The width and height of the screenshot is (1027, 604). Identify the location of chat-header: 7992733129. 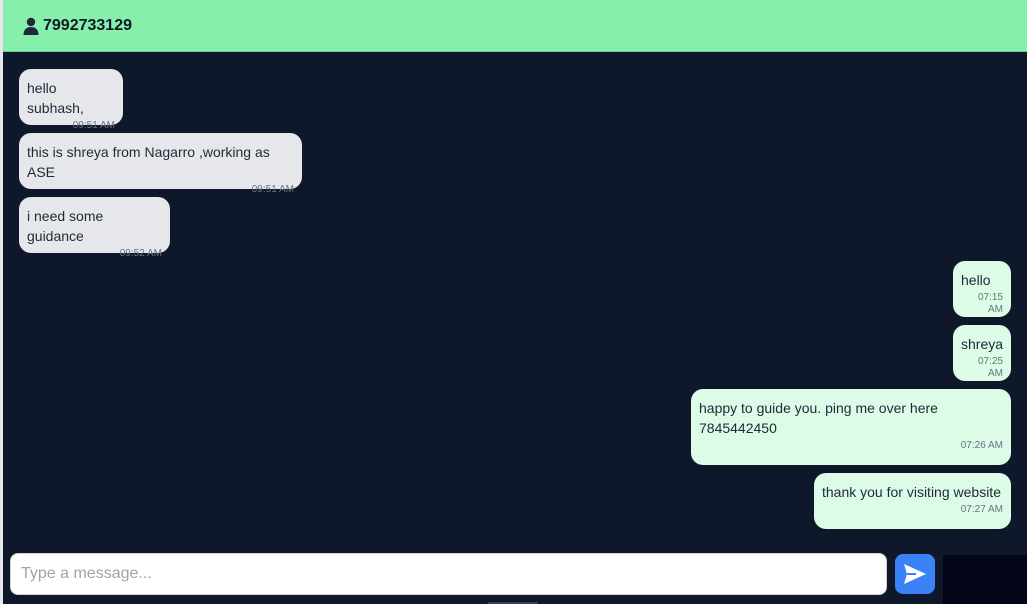
(515, 26).